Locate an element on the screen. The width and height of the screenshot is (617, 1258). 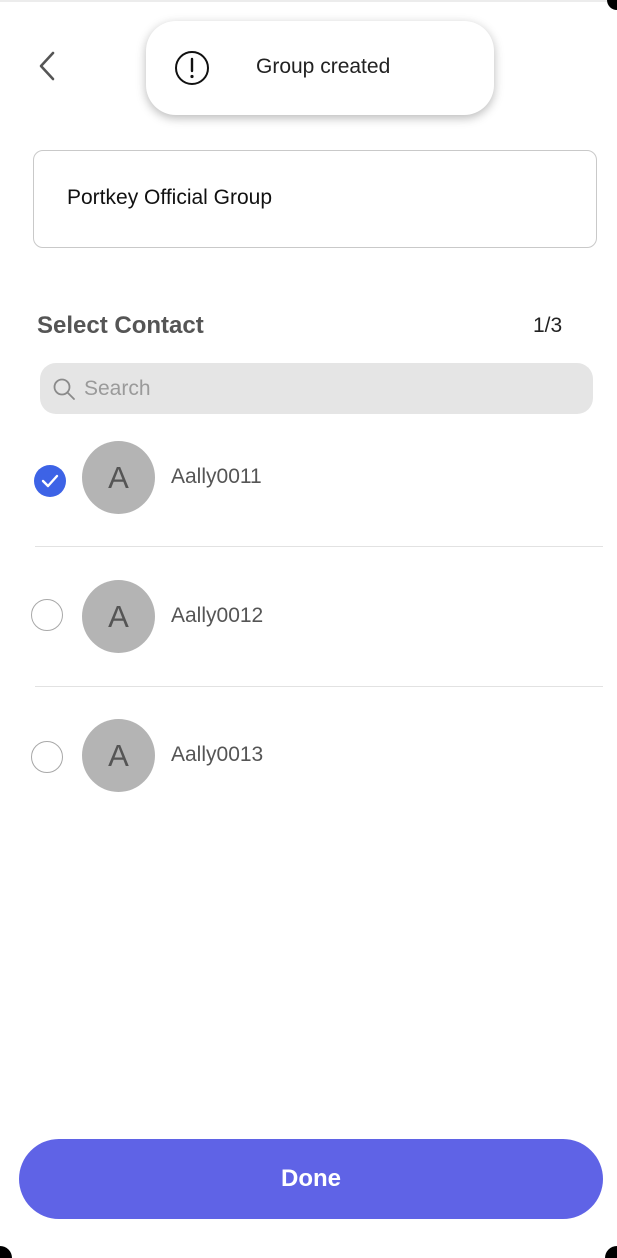
checkmark-icon is located at coordinates (50, 481).